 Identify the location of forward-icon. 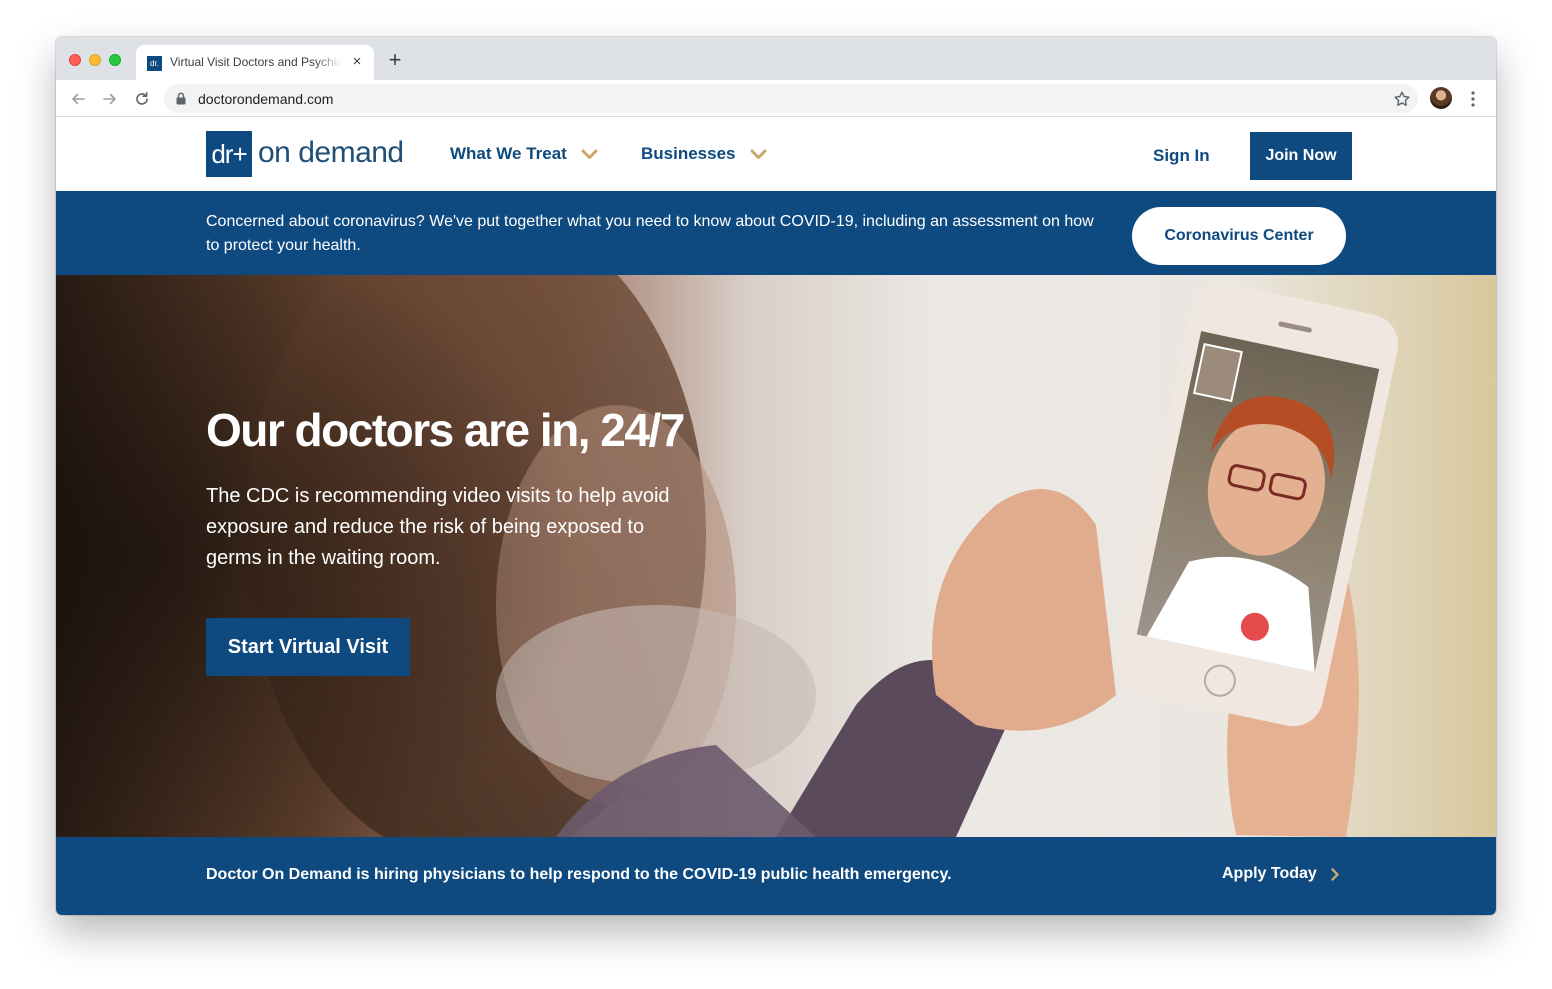
(110, 99).